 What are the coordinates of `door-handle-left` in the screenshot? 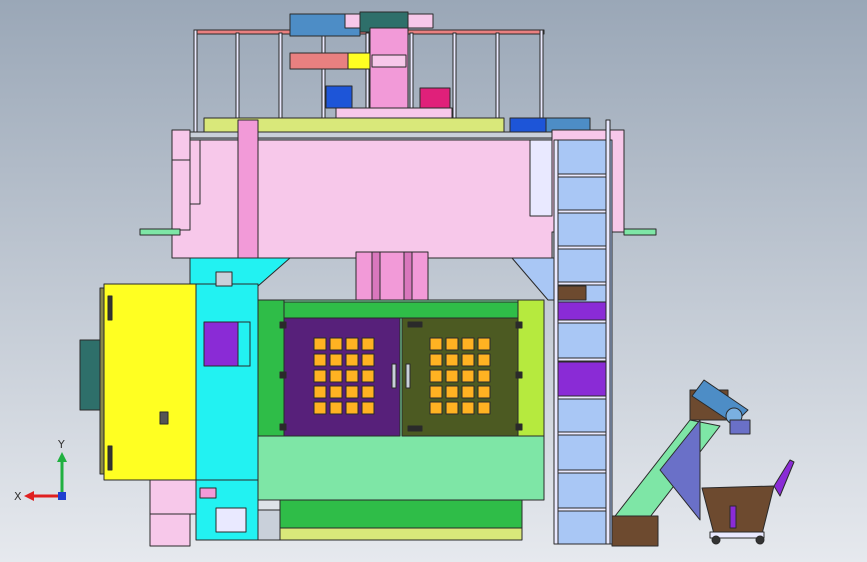 It's located at (394, 376).